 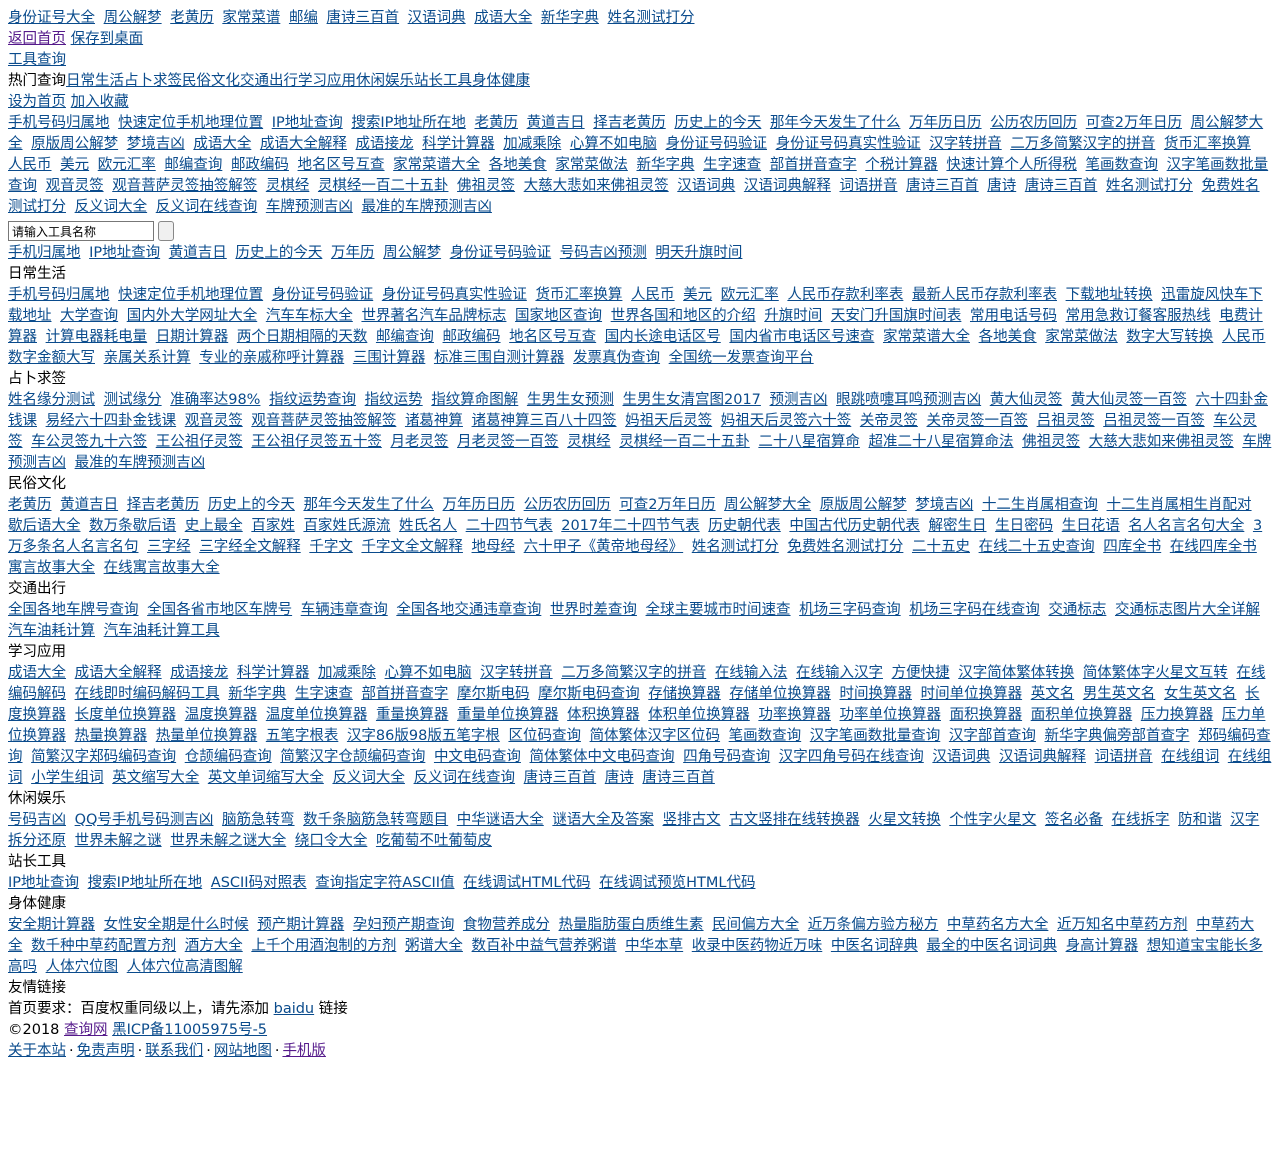 I want to click on save-desktop-link: 保存到桌面, so click(x=107, y=39).